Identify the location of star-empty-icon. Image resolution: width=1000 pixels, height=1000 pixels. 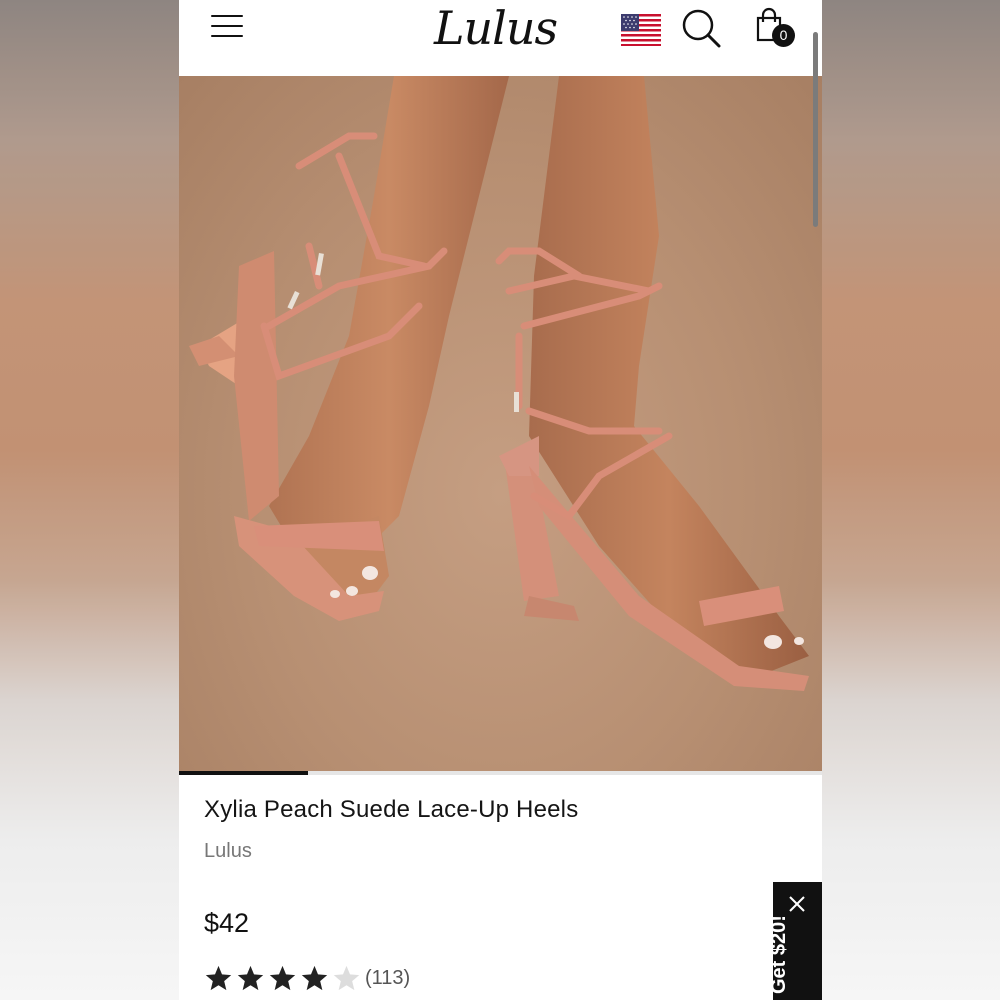
(346, 977).